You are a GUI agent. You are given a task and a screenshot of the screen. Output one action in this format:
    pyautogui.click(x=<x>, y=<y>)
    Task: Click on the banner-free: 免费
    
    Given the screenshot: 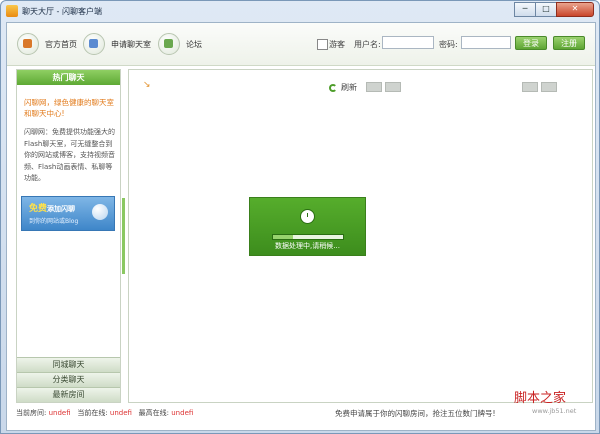 What is the action you would take?
    pyautogui.click(x=38, y=209)
    